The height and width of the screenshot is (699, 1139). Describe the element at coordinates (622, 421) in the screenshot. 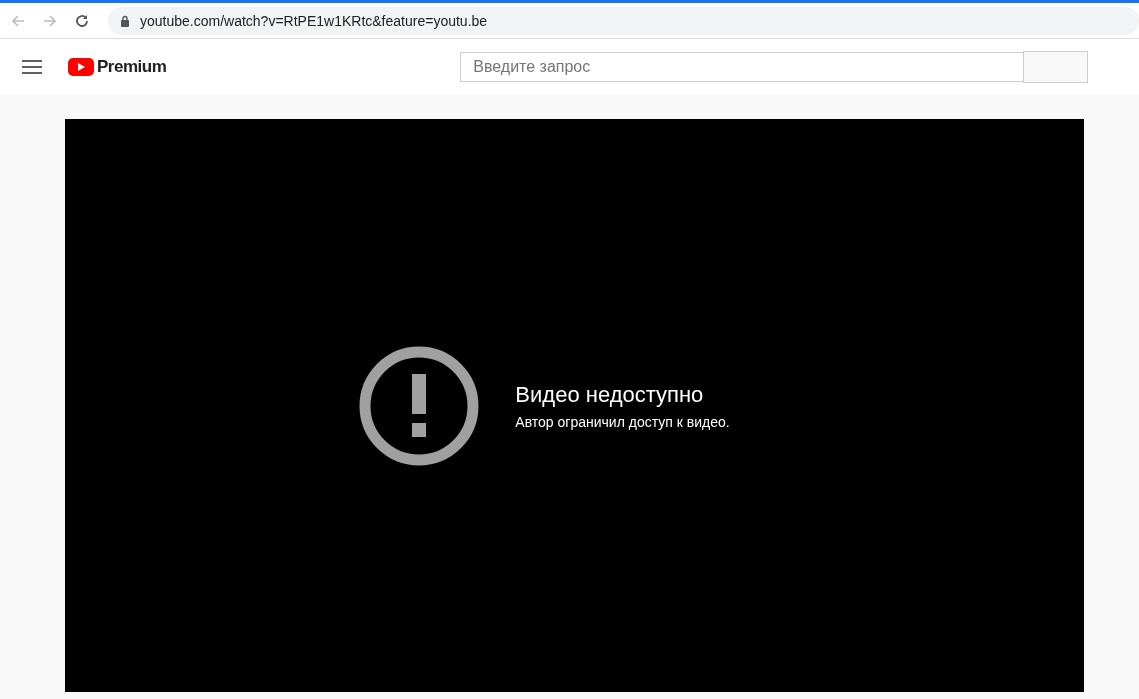

I see `error-message: Автор ограничил доступ к видео.` at that location.